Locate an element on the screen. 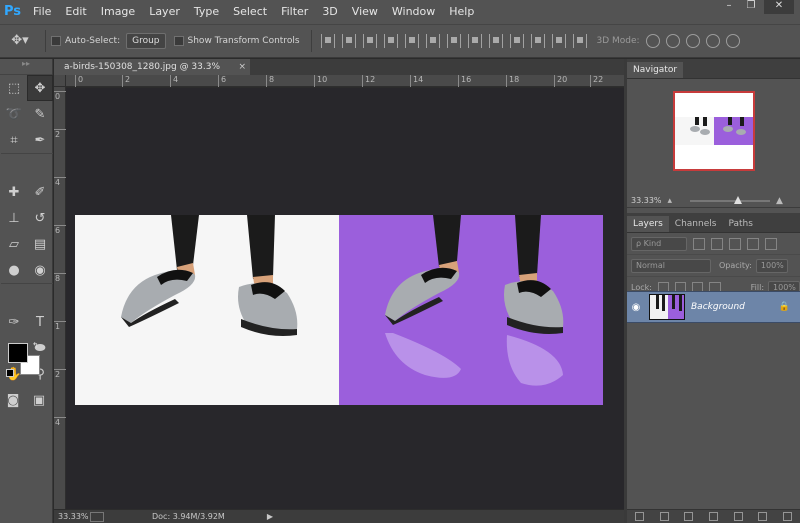  align-vcenter-icon is located at coordinates (348, 41).